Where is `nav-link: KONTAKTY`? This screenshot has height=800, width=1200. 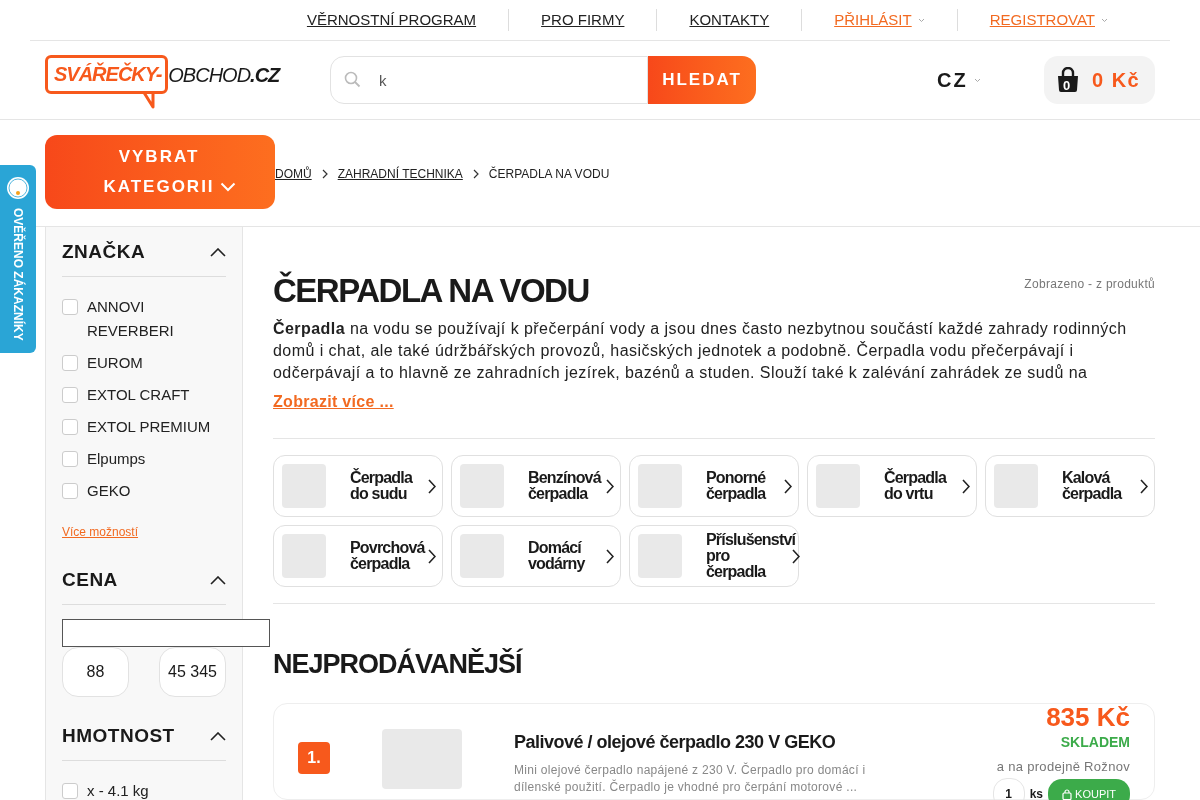 nav-link: KONTAKTY is located at coordinates (729, 20).